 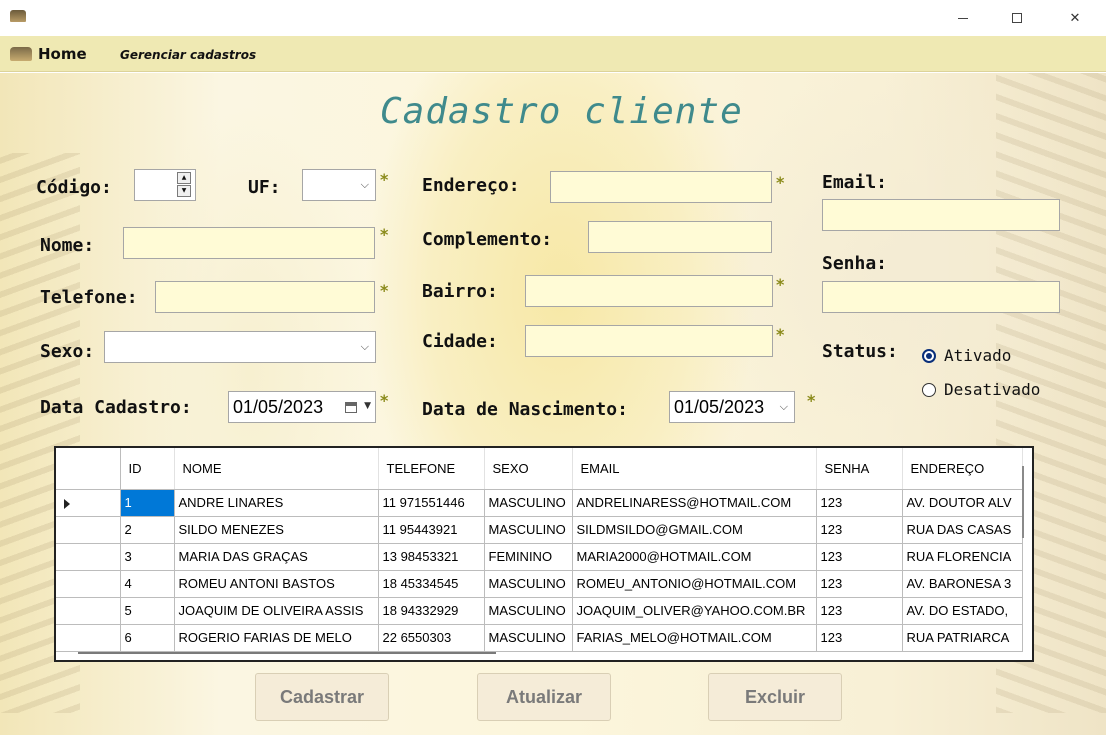 I want to click on table-cell: AV. DOUTOR ALV, so click(x=962, y=503).